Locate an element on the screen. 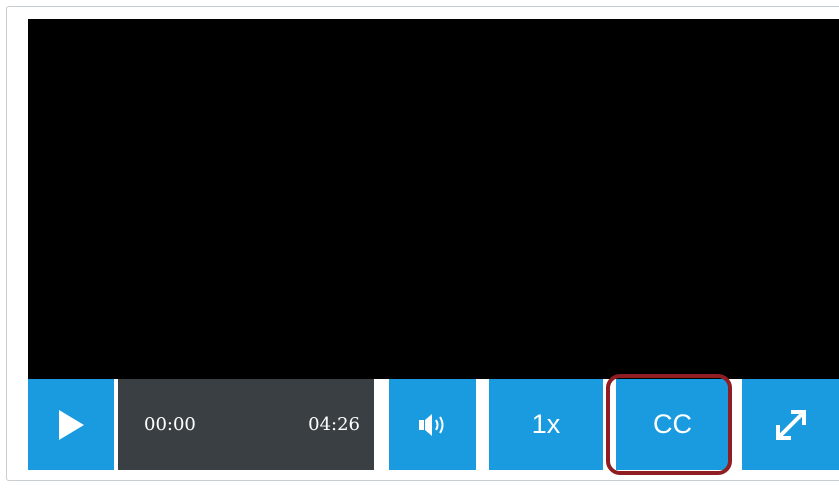 The width and height of the screenshot is (839, 489). fullscreen-button is located at coordinates (790, 424).